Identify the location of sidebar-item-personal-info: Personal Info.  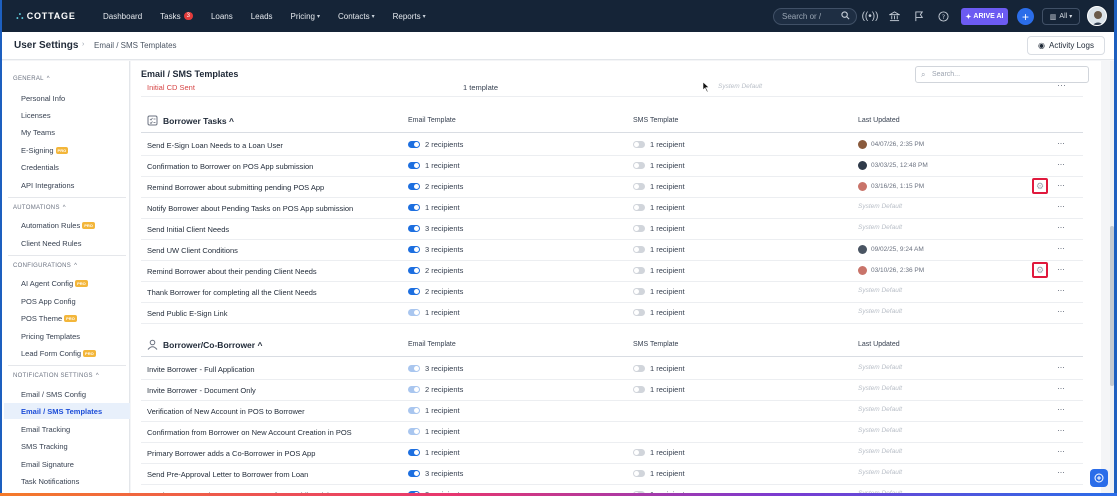
(43, 98).